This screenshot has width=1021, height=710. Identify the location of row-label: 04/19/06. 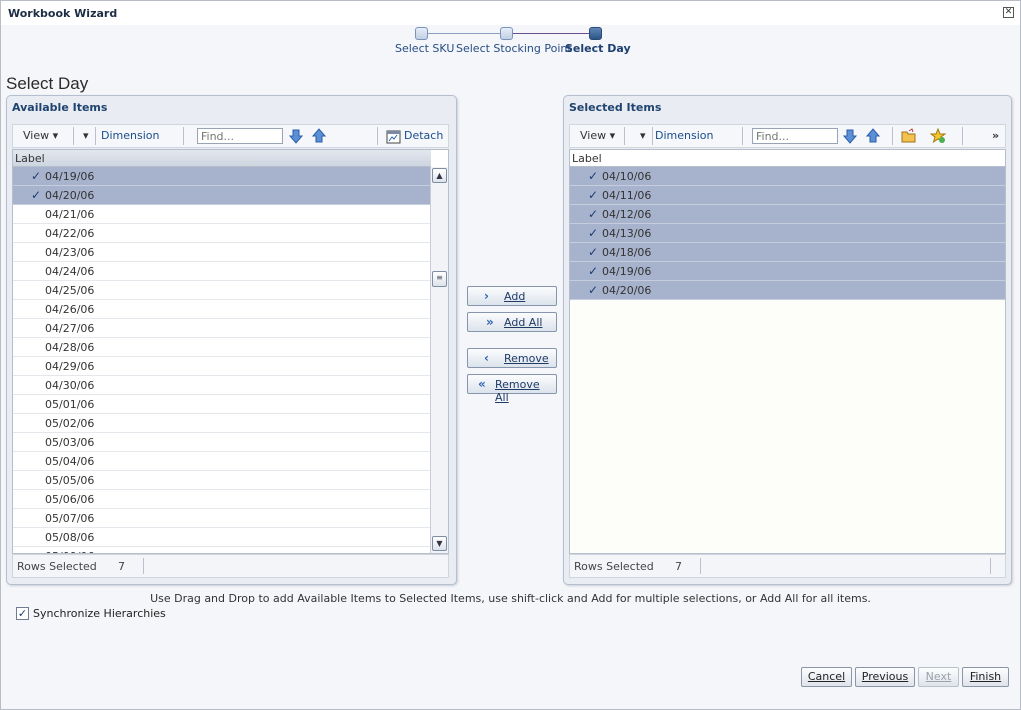
(70, 176).